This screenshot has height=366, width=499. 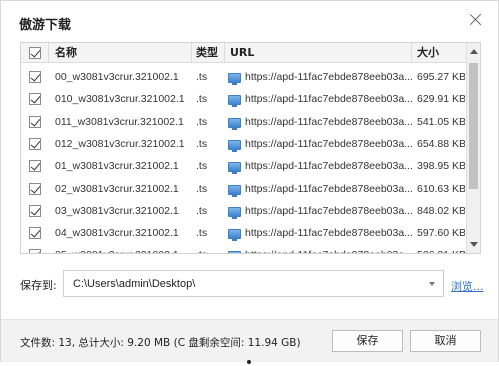 What do you see at coordinates (441, 248) in the screenshot?
I see `file-size-cell: 586.21 KB` at bounding box center [441, 248].